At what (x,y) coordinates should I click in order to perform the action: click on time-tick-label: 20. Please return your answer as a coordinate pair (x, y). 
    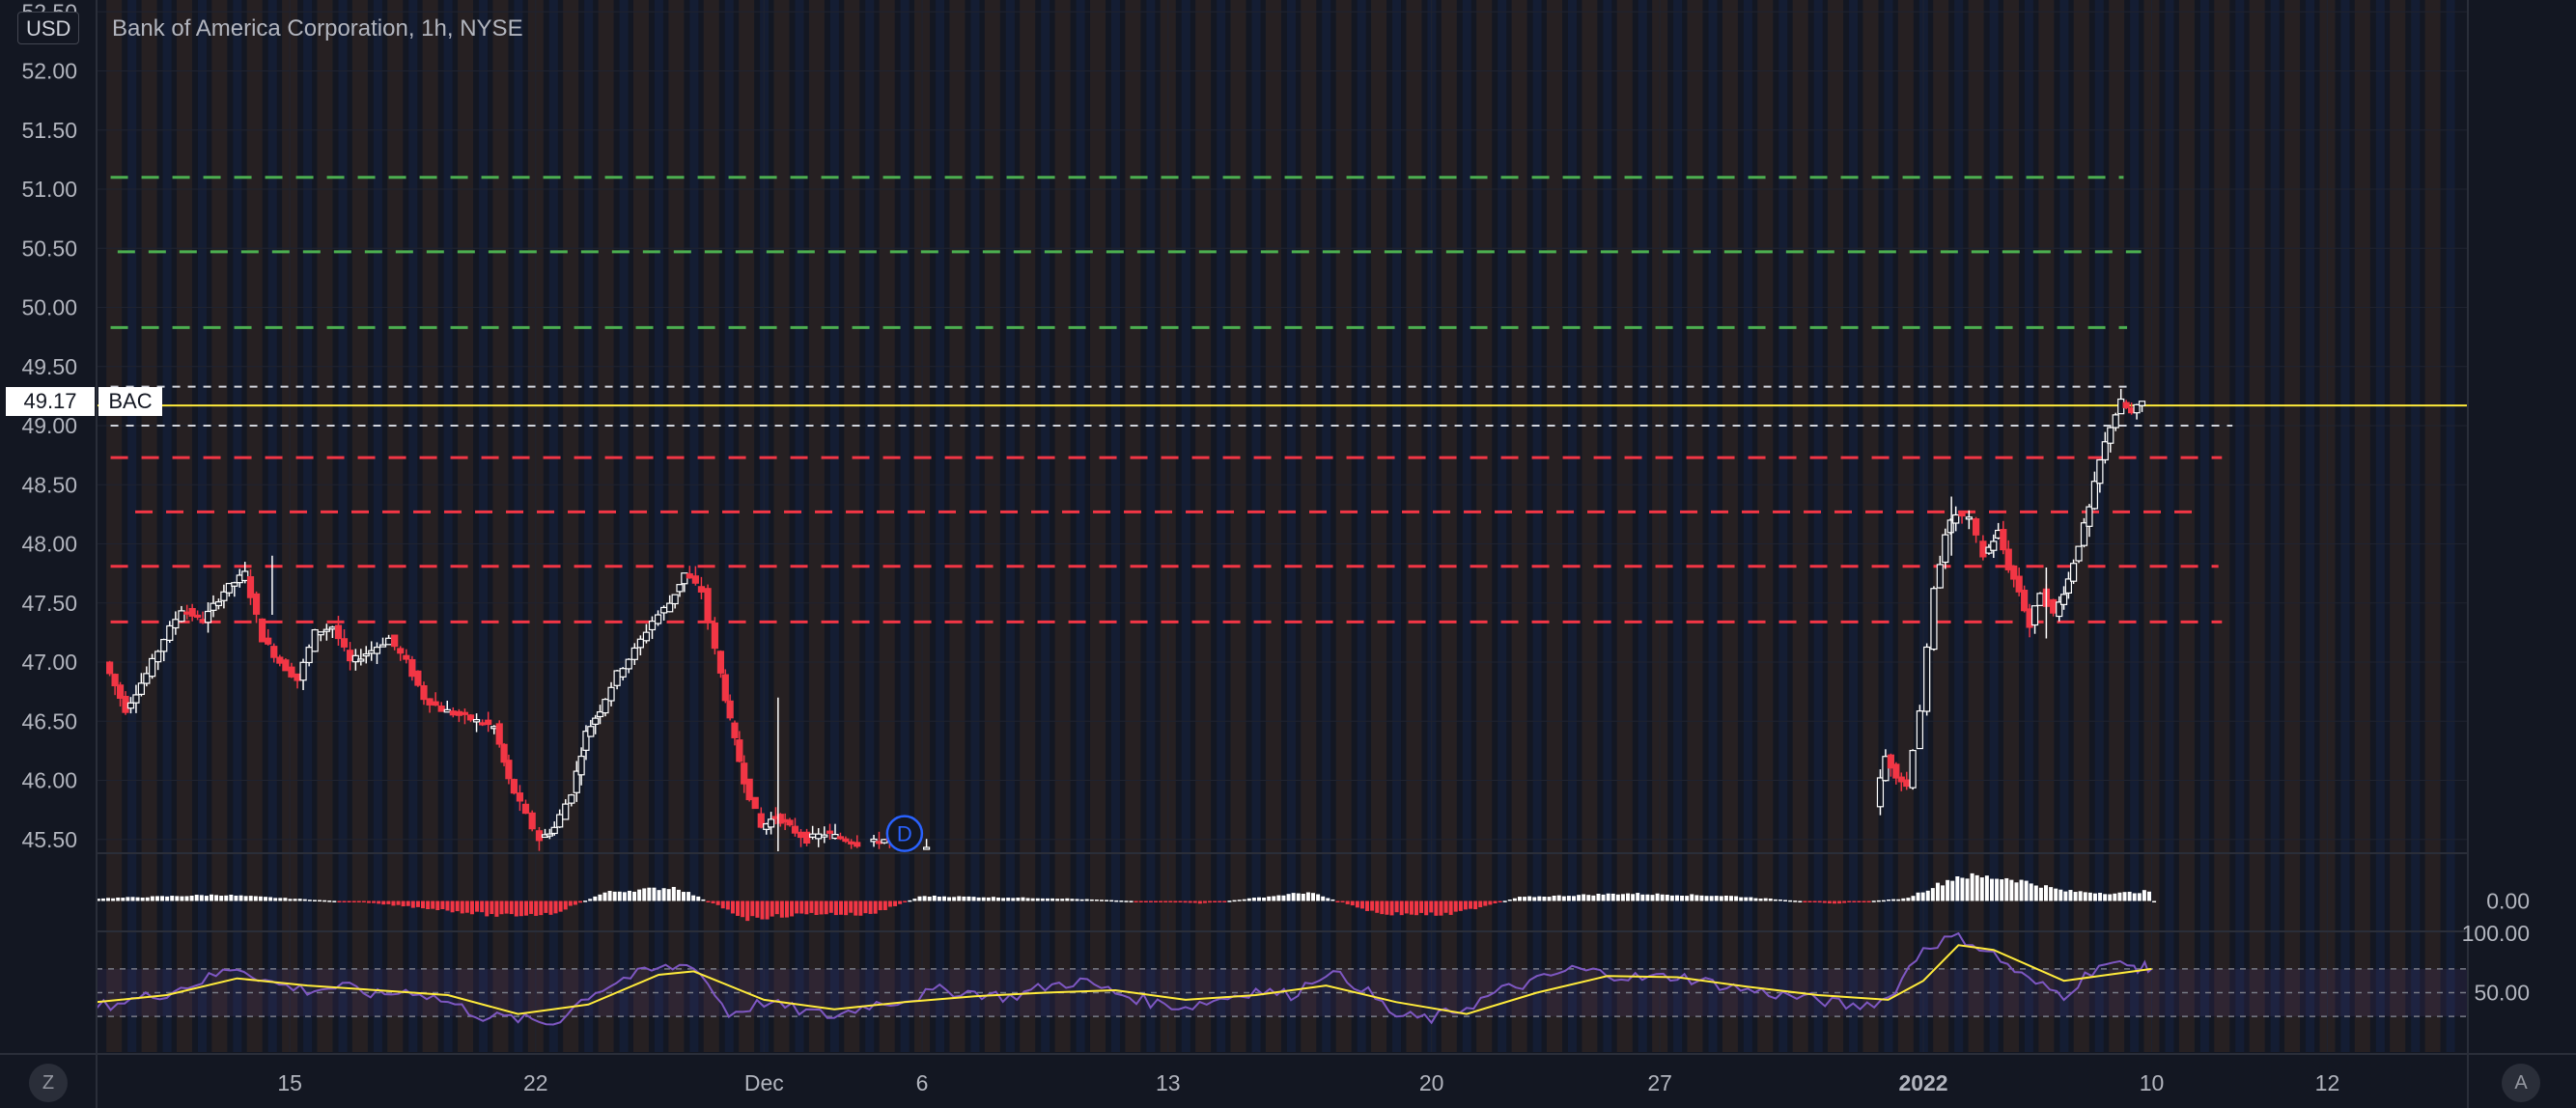
    Looking at the image, I should click on (1432, 1082).